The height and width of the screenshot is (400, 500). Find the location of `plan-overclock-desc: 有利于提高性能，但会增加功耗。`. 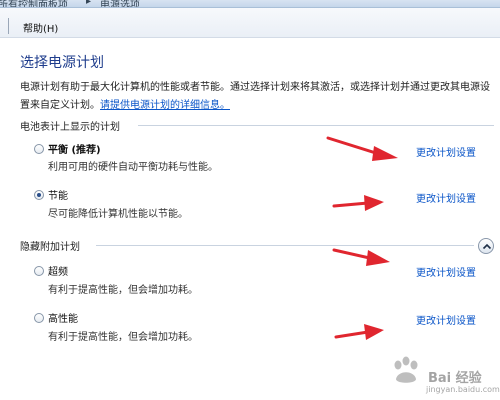

plan-overclock-desc: 有利于提高性能，但会增加功耗。 is located at coordinates (123, 290).